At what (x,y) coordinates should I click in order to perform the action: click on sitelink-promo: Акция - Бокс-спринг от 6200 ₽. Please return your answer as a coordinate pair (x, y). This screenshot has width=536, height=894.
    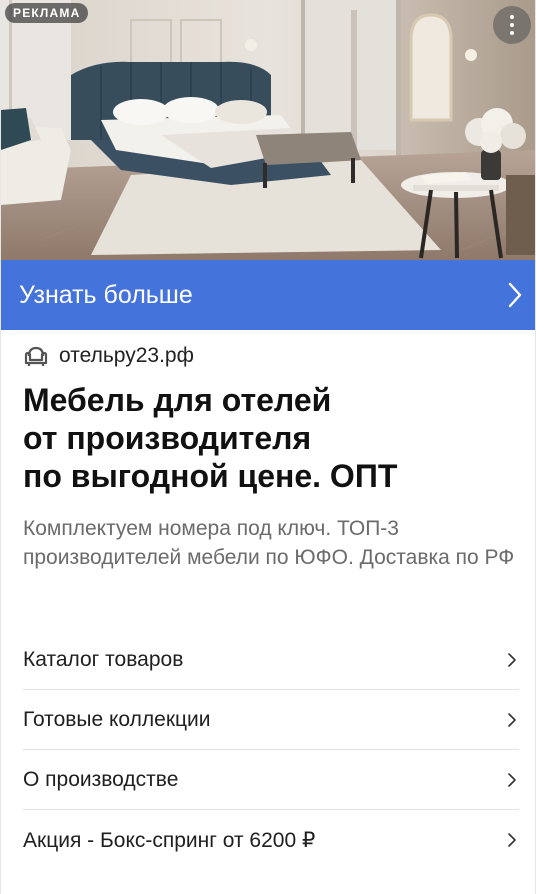
    Looking at the image, I should click on (271, 840).